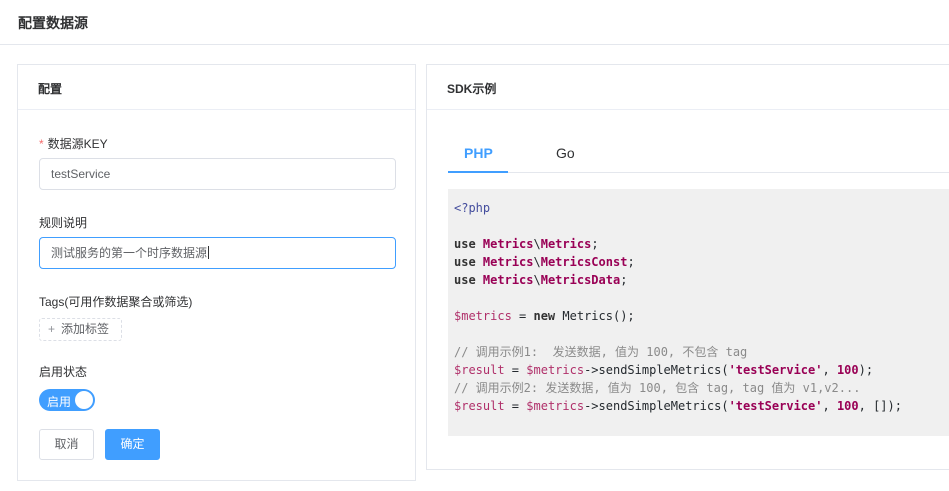  What do you see at coordinates (478, 153) in the screenshot?
I see `tab-php: PHP` at bounding box center [478, 153].